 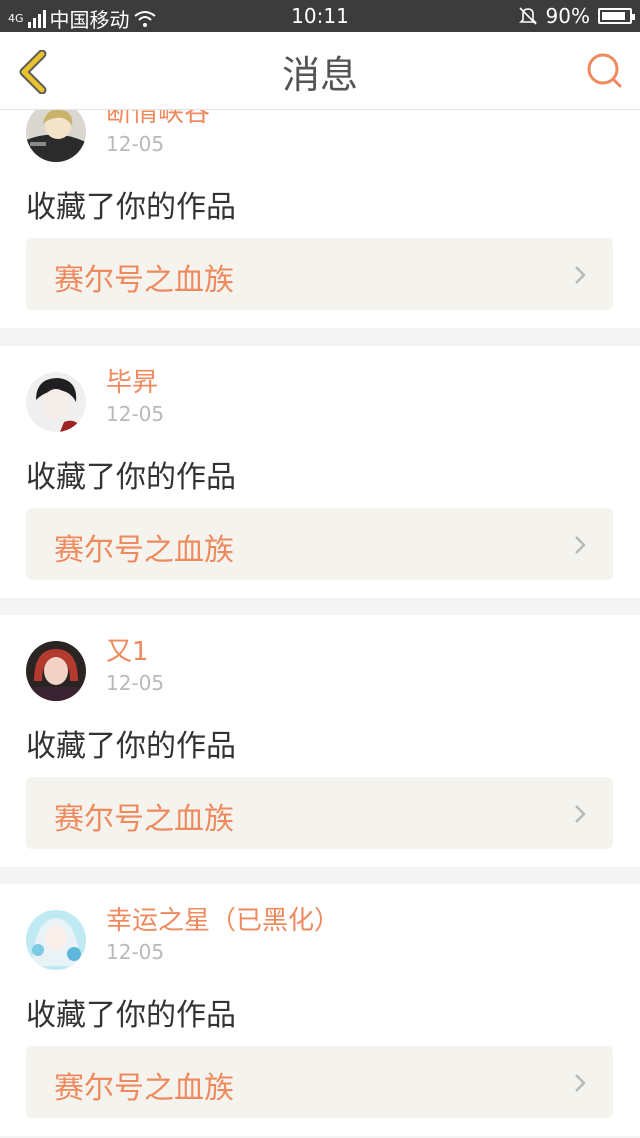 I want to click on page-title: 消息, so click(x=319, y=75).